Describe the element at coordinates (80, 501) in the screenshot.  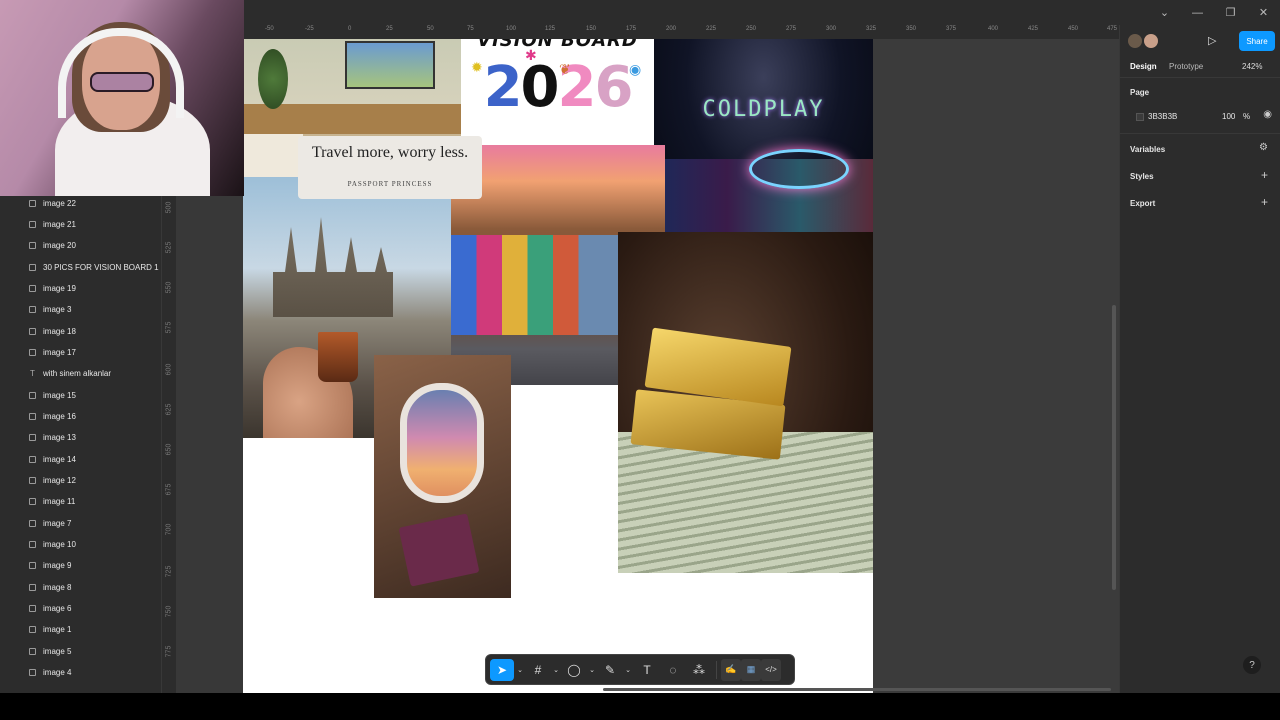
I see `layer-item: image 11` at that location.